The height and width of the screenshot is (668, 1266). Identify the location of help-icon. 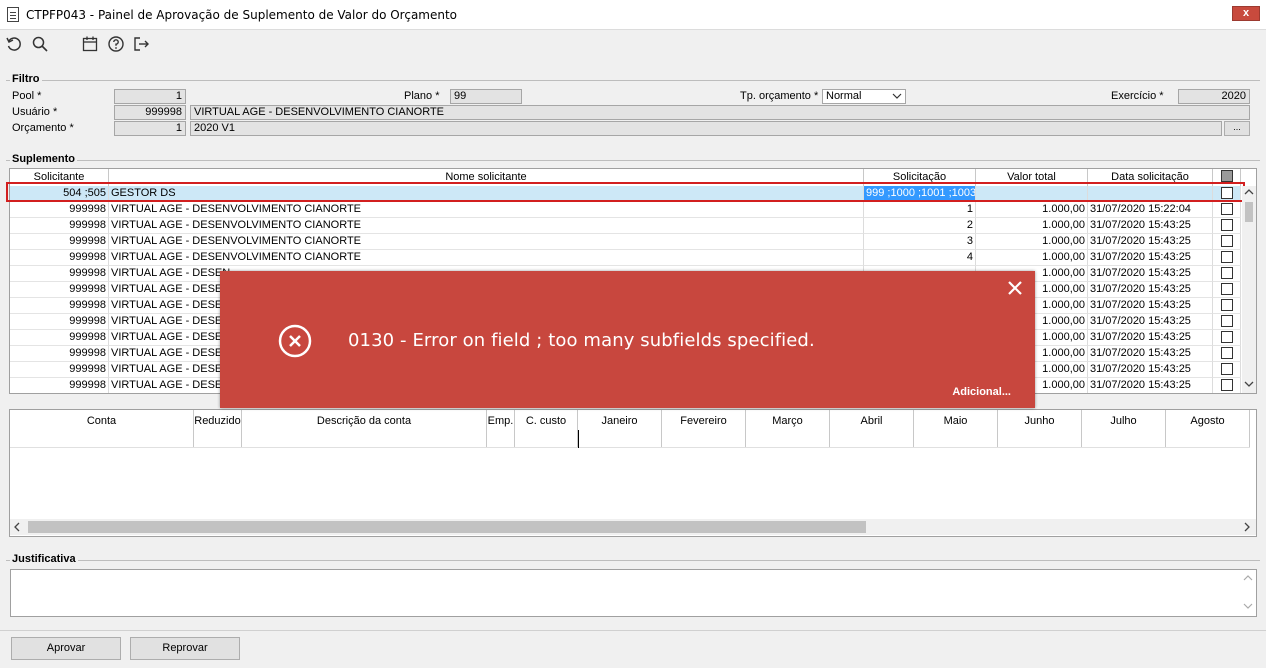
(116, 44).